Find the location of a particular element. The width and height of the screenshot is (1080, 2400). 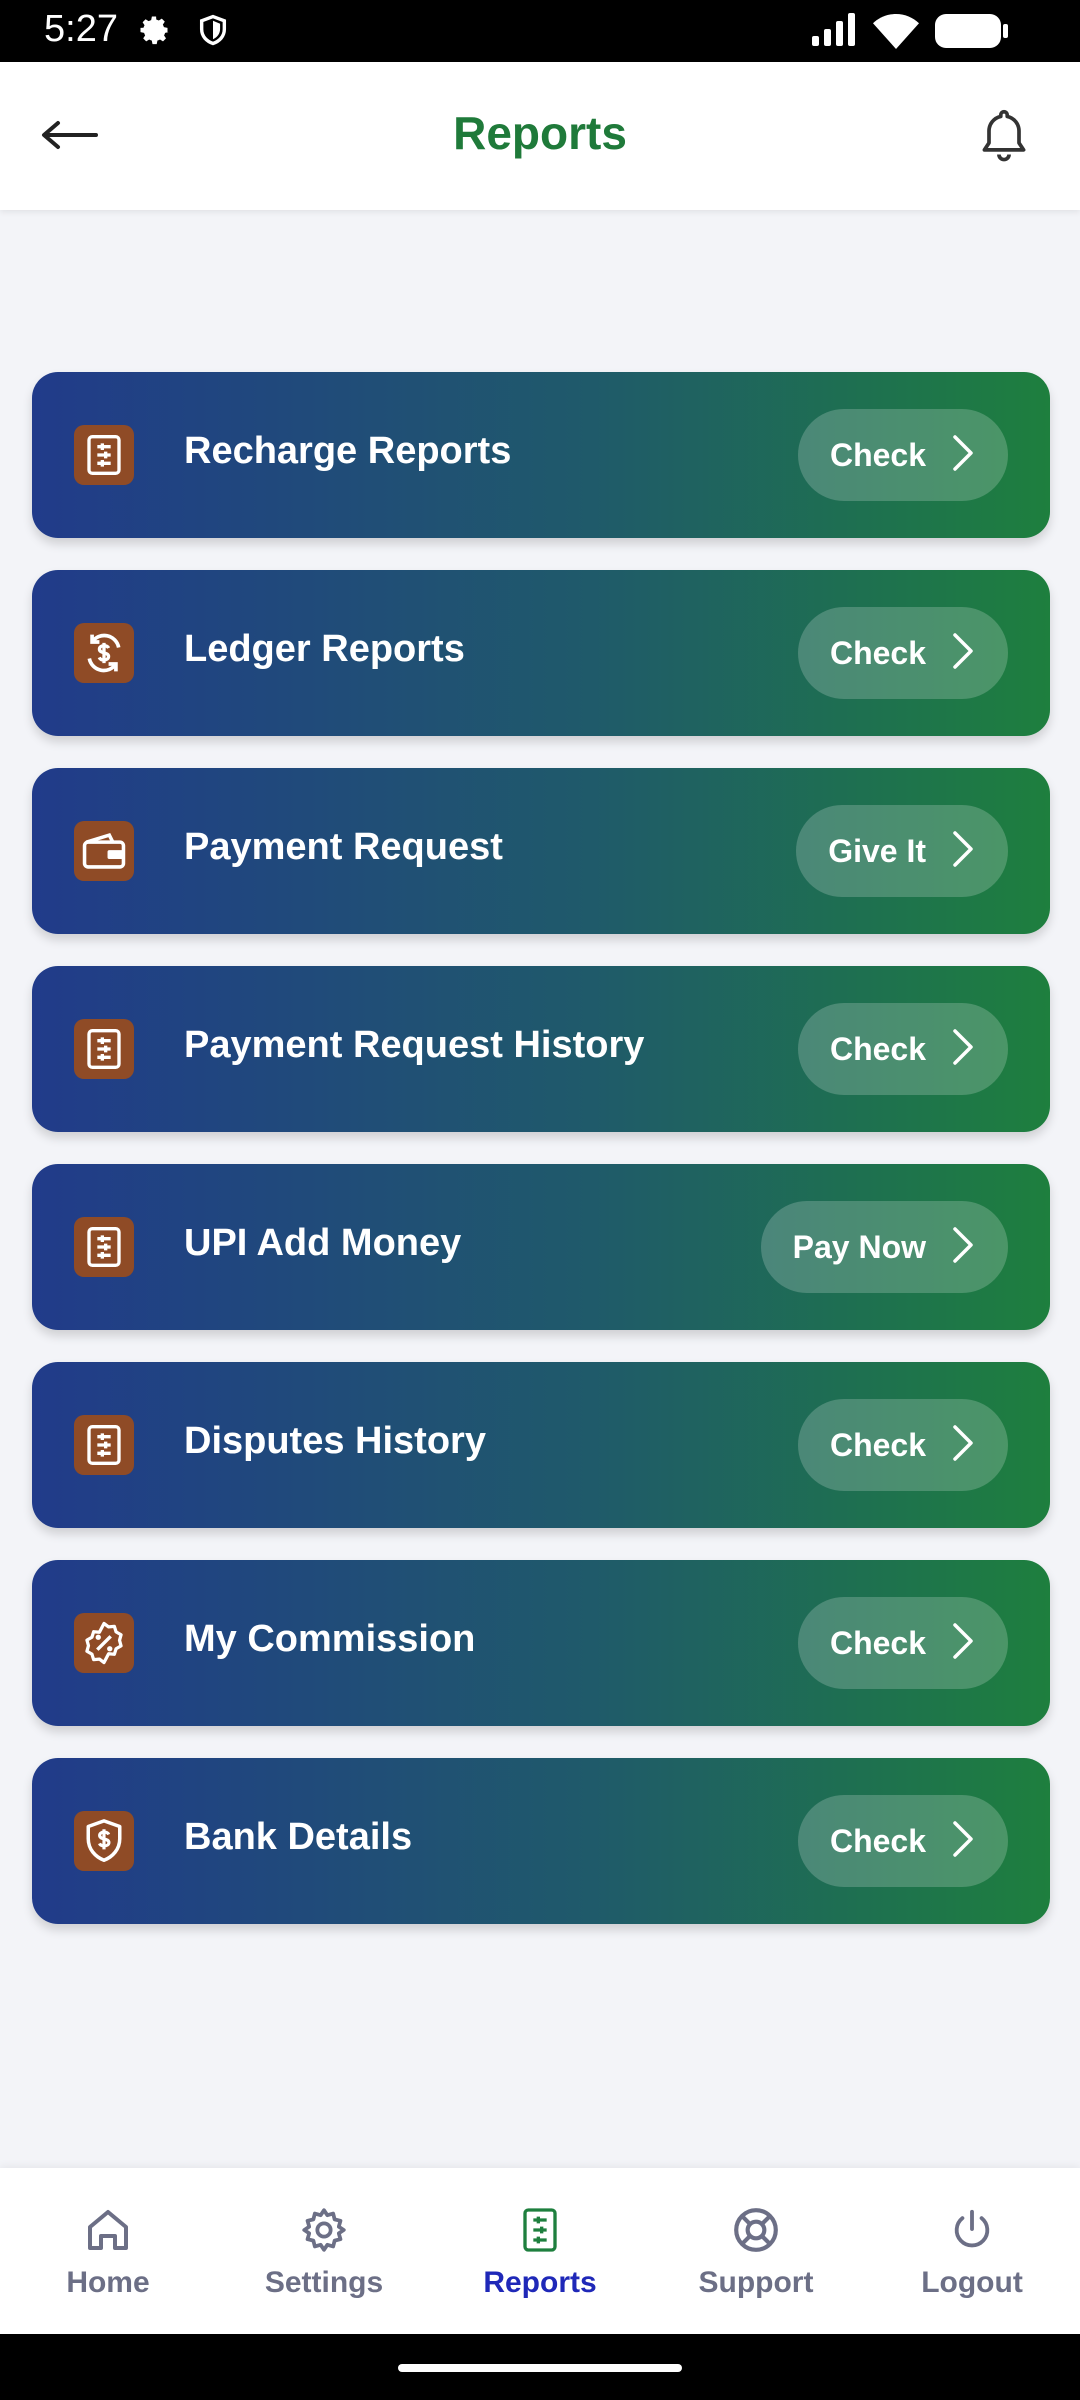

card-label: Bank Details is located at coordinates (298, 1837).